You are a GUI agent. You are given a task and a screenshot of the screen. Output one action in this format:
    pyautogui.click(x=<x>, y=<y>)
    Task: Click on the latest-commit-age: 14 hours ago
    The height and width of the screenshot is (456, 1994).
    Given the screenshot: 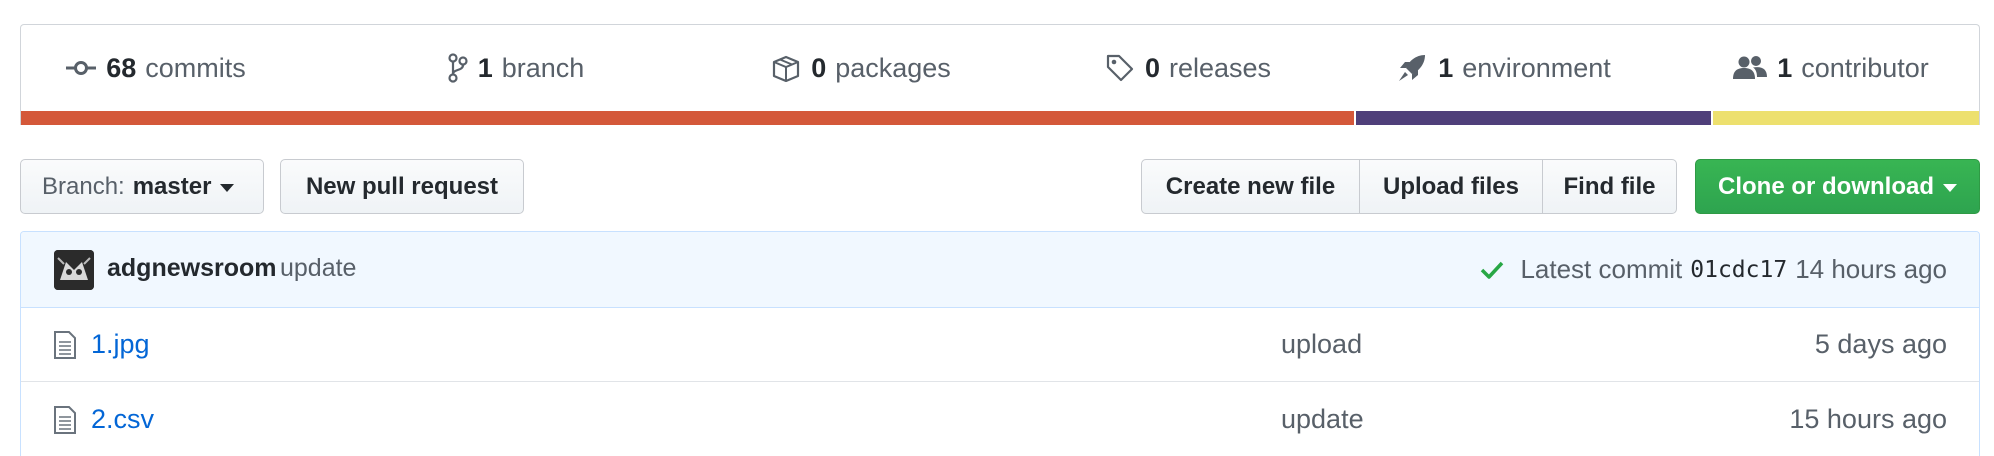 What is the action you would take?
    pyautogui.click(x=1871, y=269)
    